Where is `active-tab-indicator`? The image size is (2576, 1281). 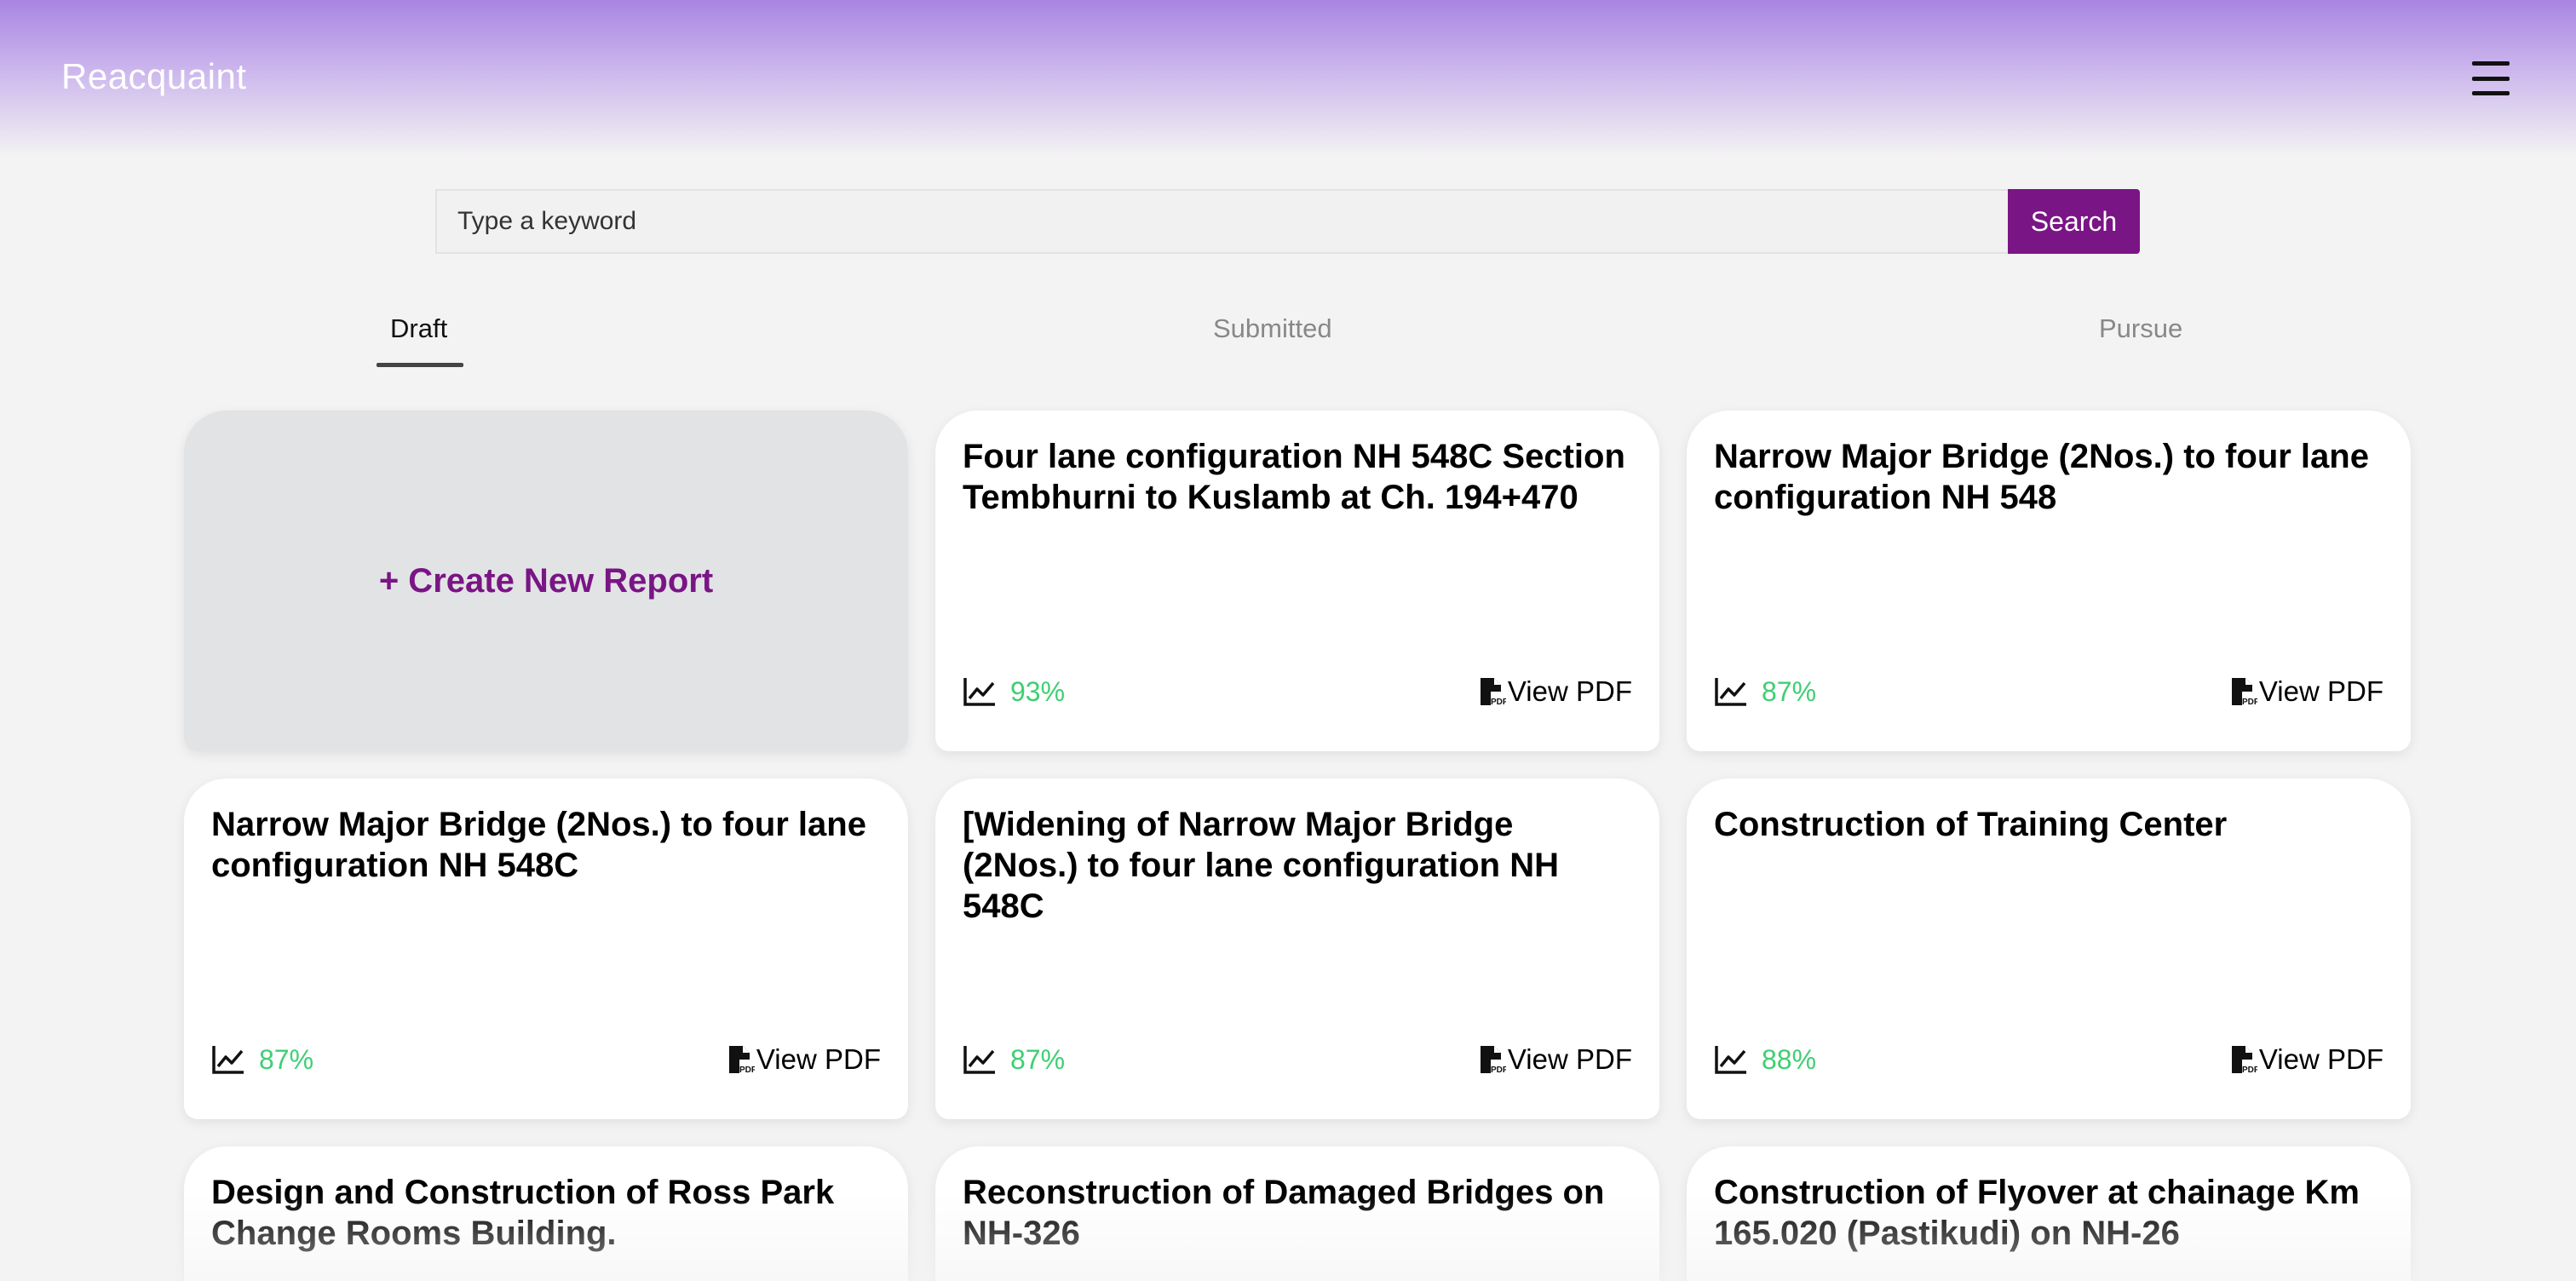 active-tab-indicator is located at coordinates (420, 365).